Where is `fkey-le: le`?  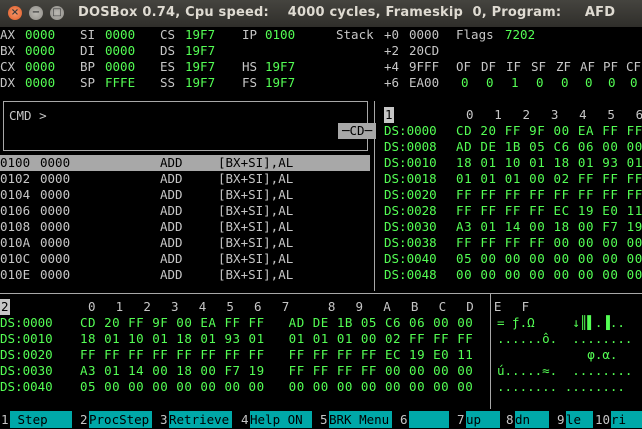 fkey-le: le is located at coordinates (579, 419).